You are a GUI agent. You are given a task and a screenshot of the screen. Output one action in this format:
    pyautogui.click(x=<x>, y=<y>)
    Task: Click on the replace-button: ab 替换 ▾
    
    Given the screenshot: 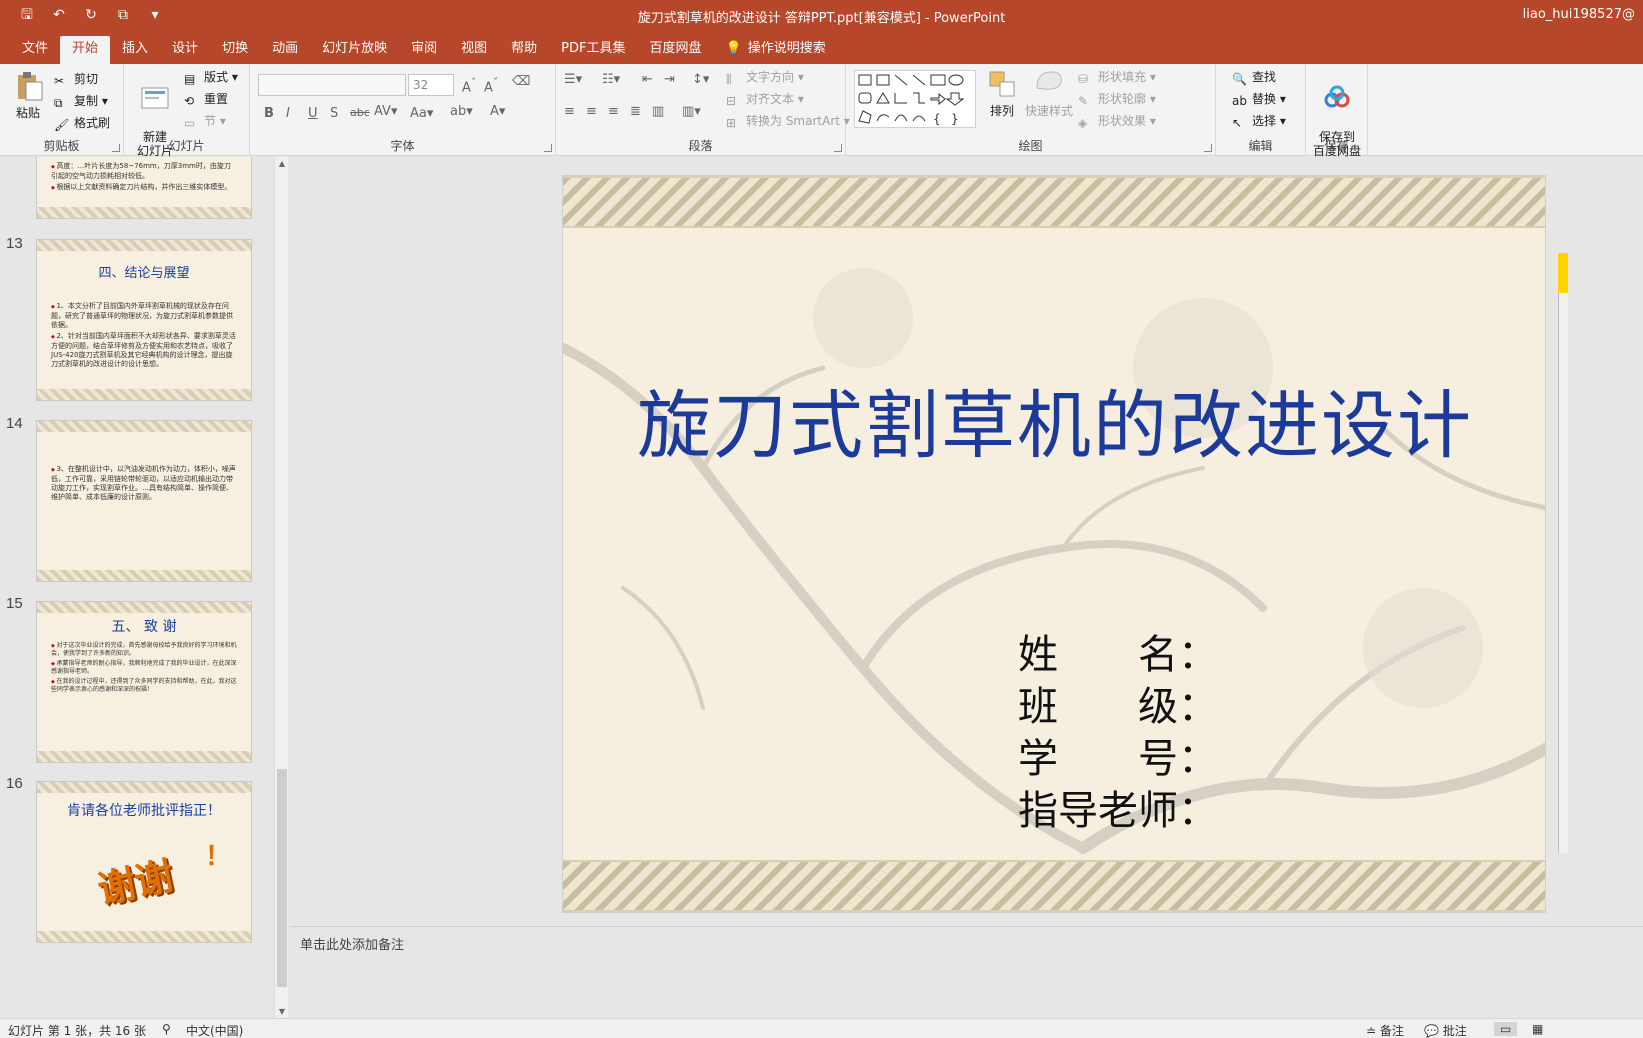 What is the action you would take?
    pyautogui.click(x=1259, y=99)
    